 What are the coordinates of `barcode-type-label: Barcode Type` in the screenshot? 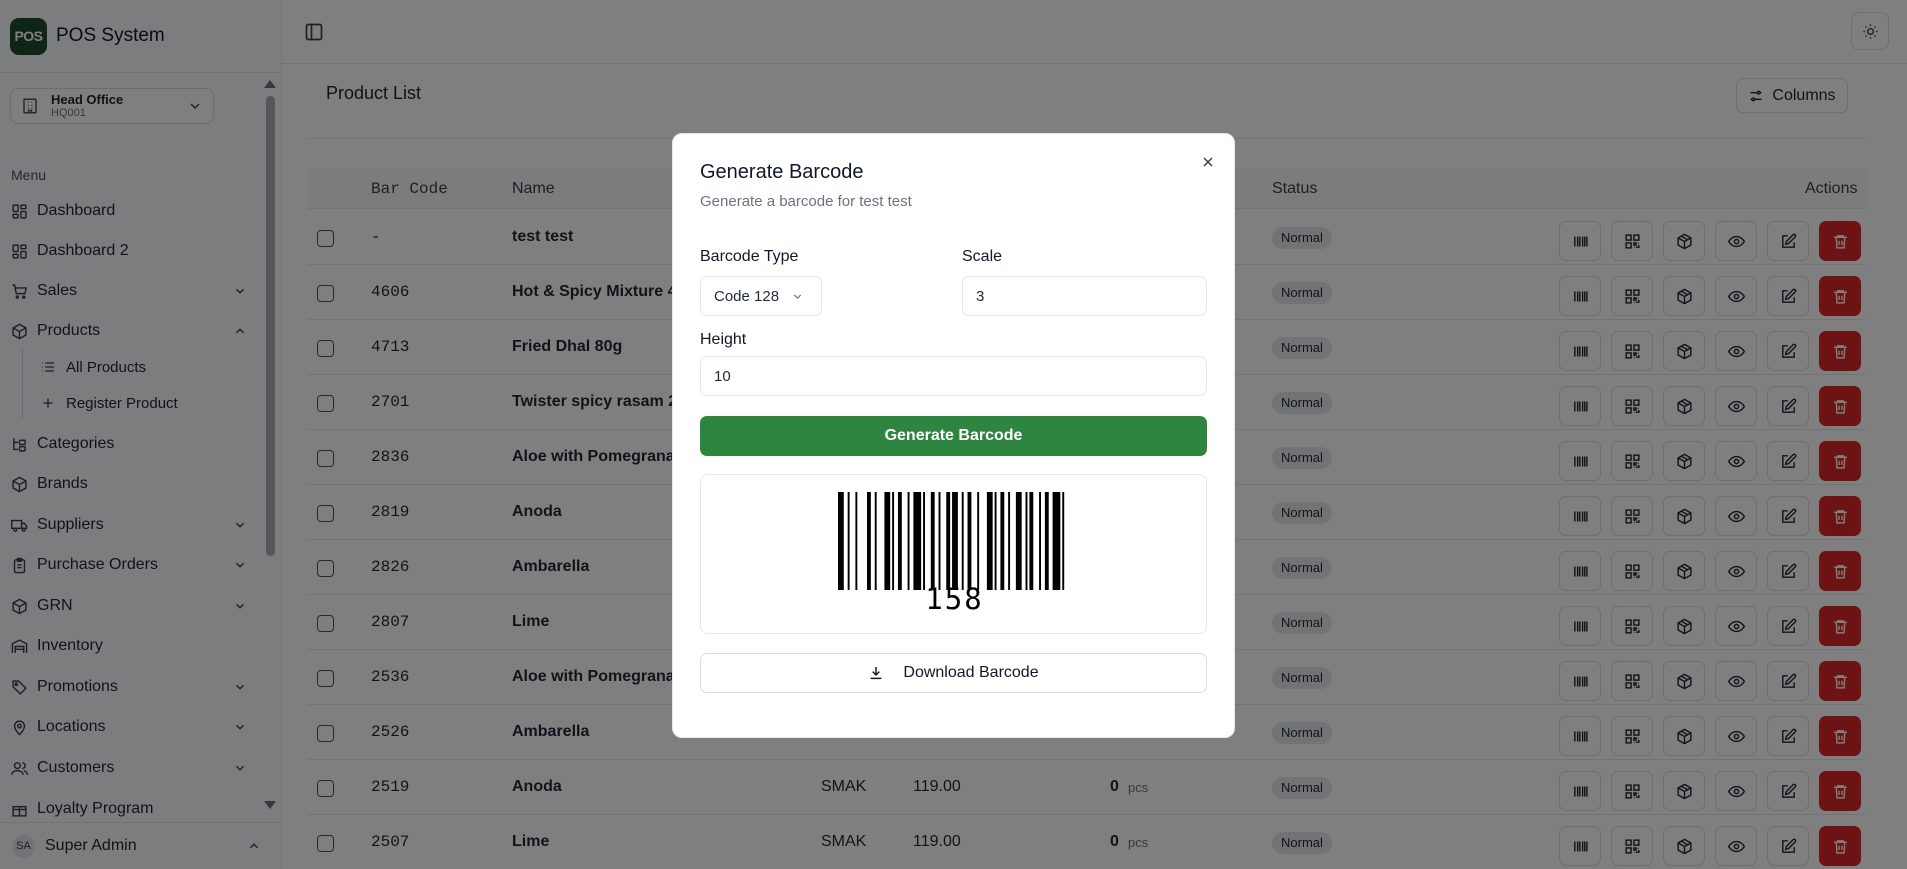 It's located at (749, 256).